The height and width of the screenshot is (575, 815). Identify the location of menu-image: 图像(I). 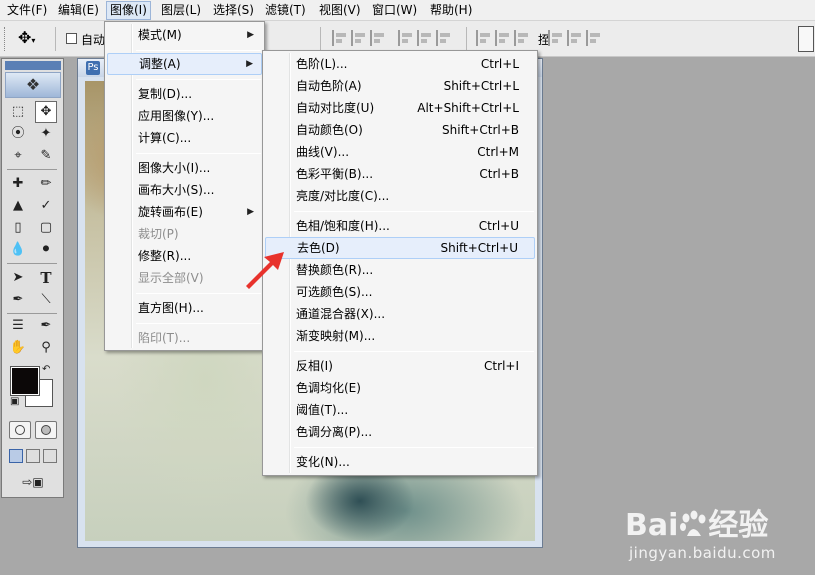
(128, 10).